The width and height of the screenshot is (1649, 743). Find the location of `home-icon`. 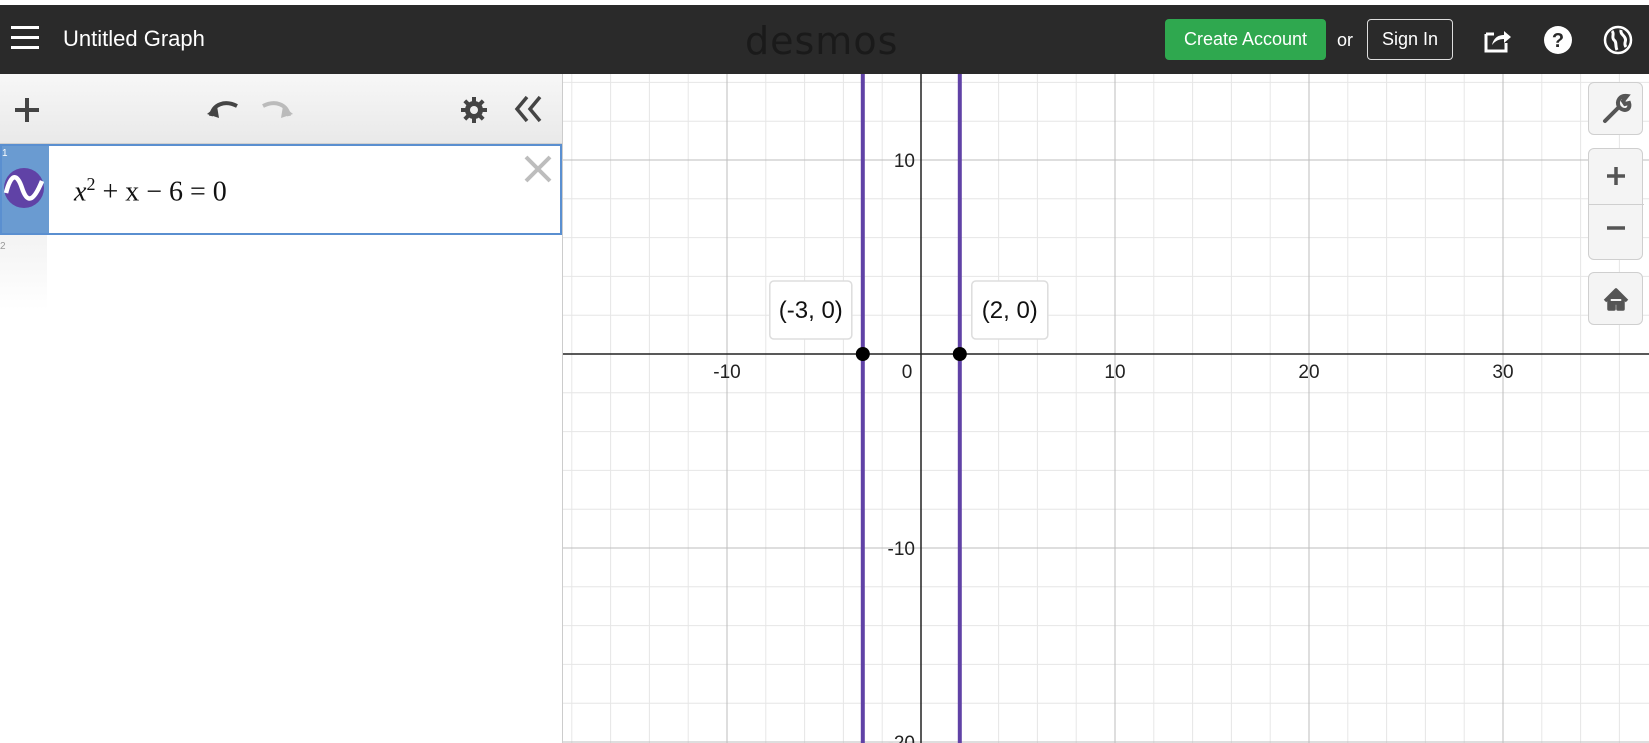

home-icon is located at coordinates (1615, 298).